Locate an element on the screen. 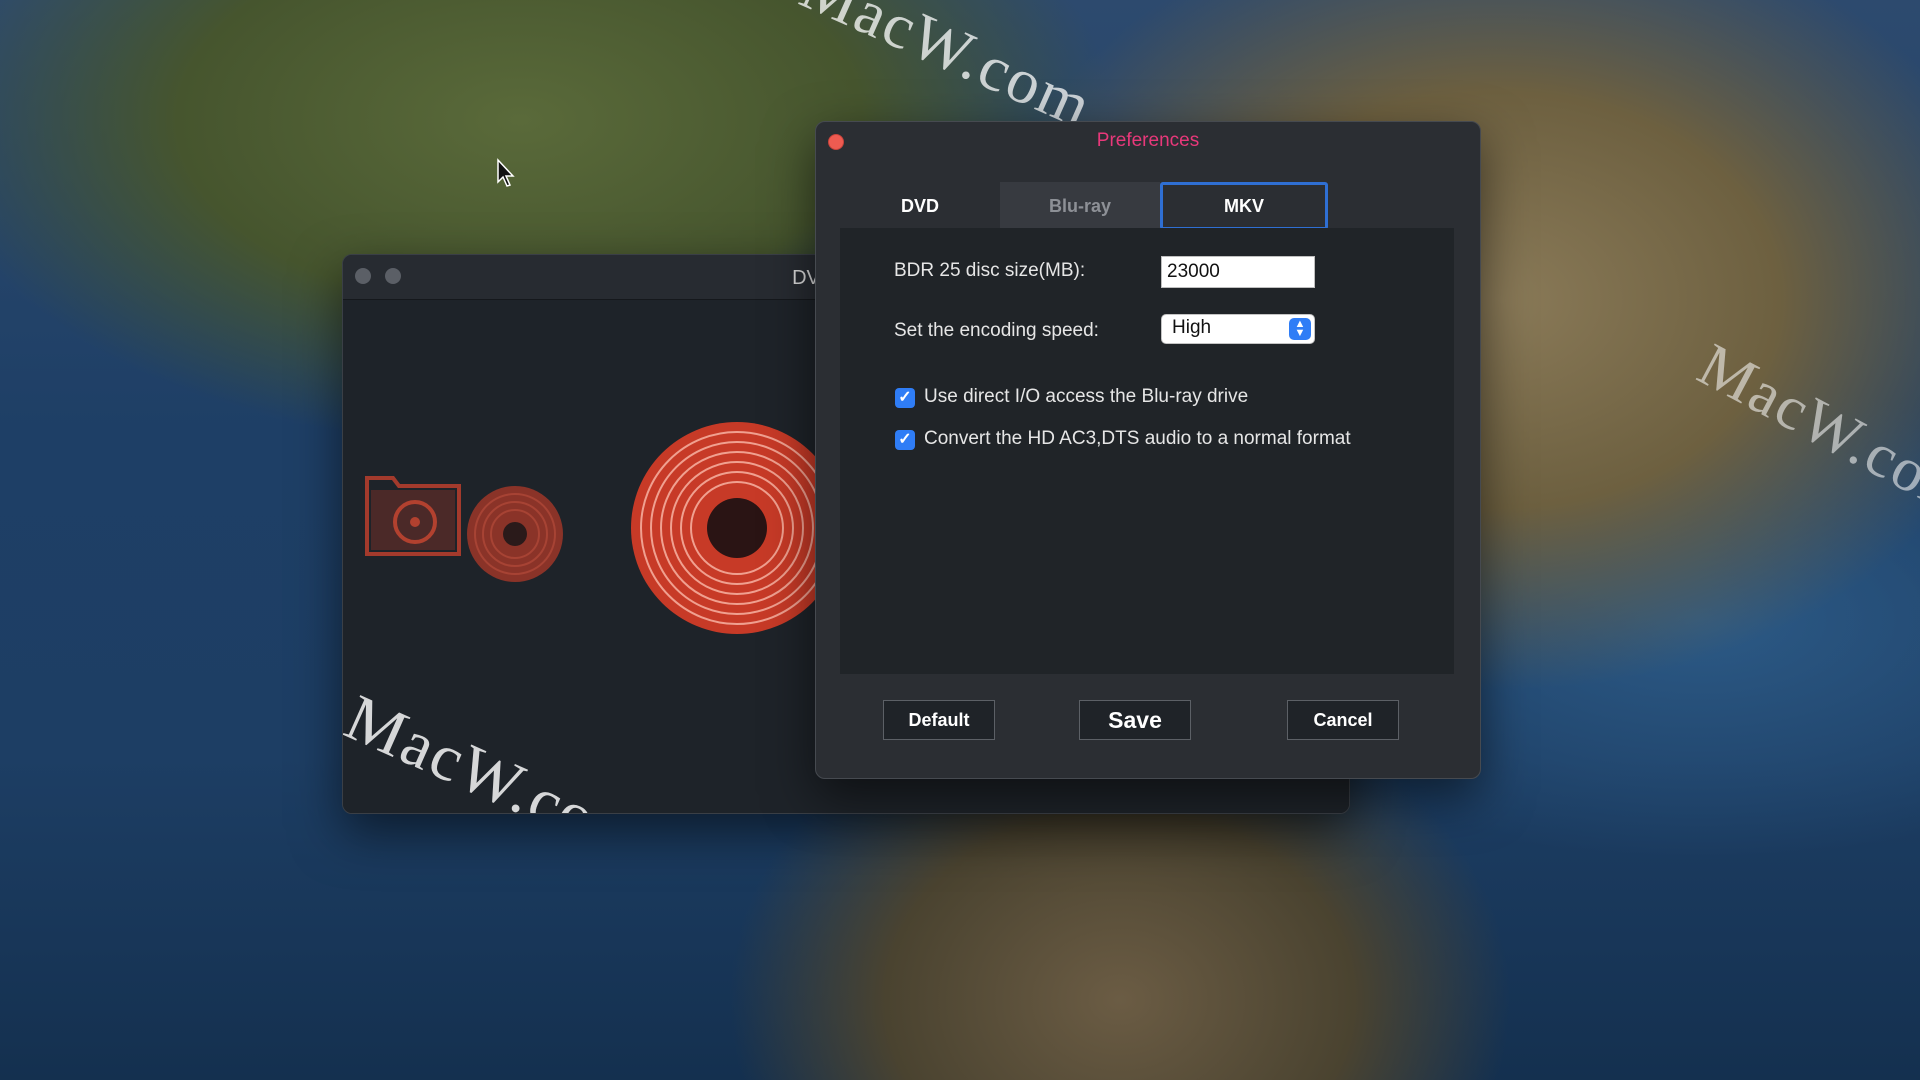 The image size is (1920, 1080). default-button: Default is located at coordinates (939, 720).